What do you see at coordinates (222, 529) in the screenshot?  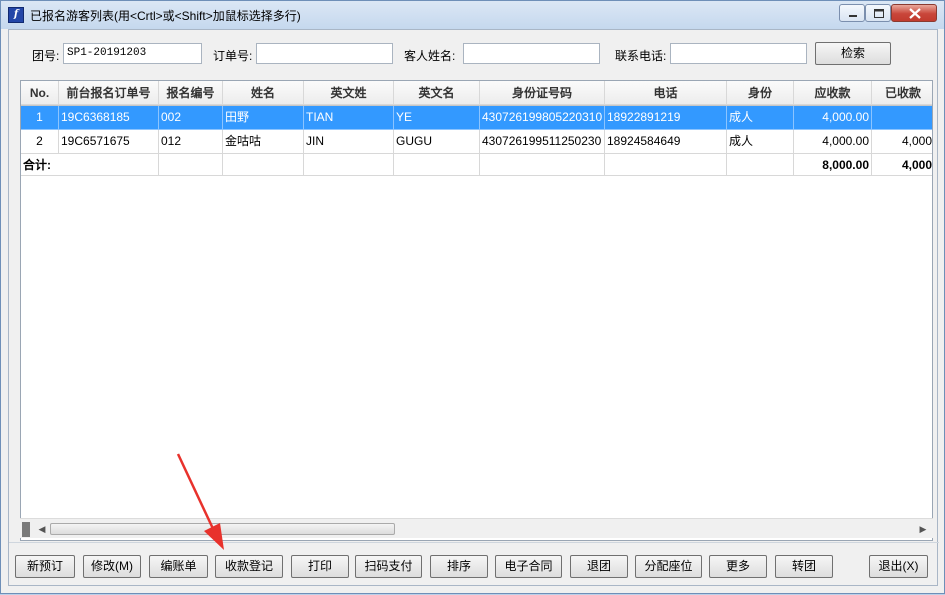 I see `scrollbar-thumb` at bounding box center [222, 529].